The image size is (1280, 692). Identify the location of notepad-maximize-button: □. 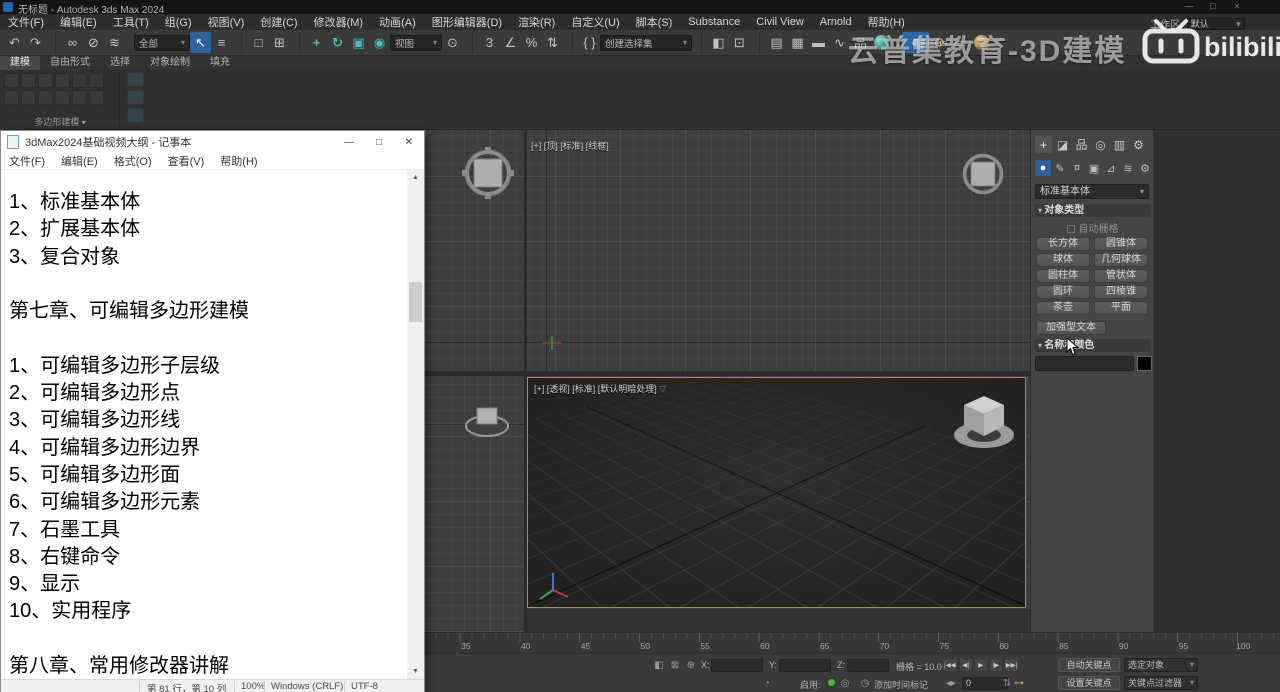
(379, 142).